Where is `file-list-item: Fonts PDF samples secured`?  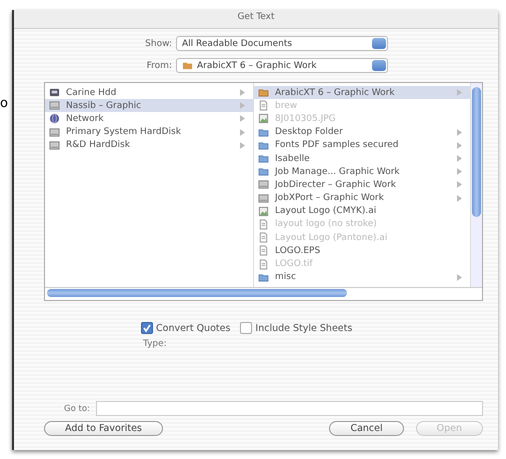 file-list-item: Fonts PDF samples secured is located at coordinates (362, 145).